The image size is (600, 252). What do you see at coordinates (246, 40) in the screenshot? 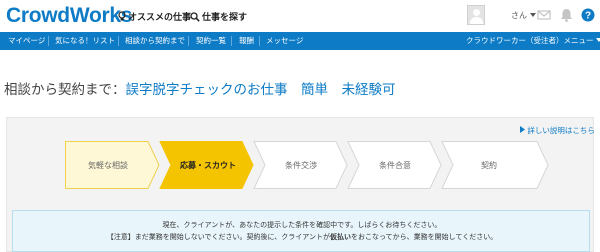
I see `nav-item-rewards: 報酬` at bounding box center [246, 40].